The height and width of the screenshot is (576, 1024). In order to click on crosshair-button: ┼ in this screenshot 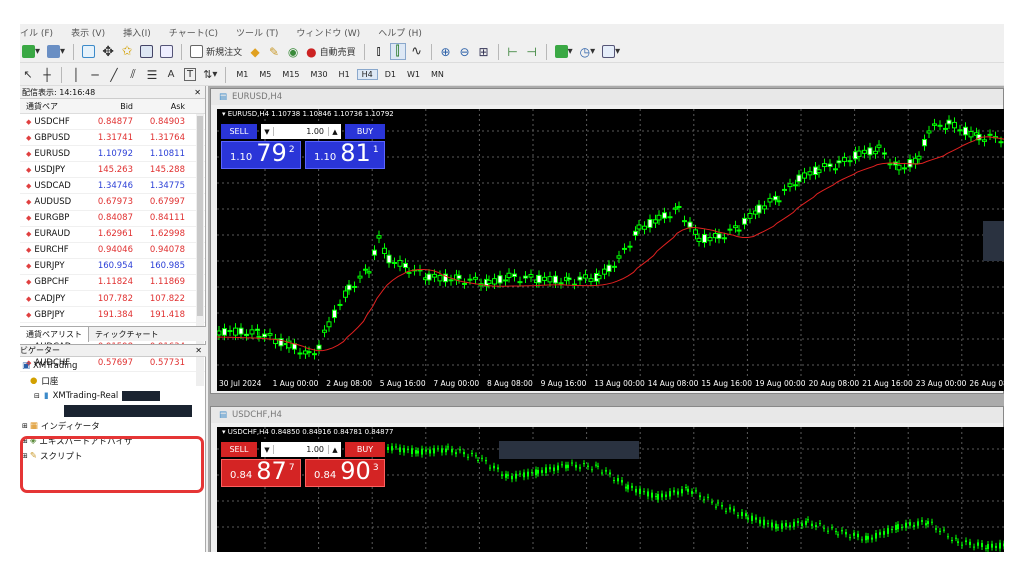, I will do `click(47, 74)`.